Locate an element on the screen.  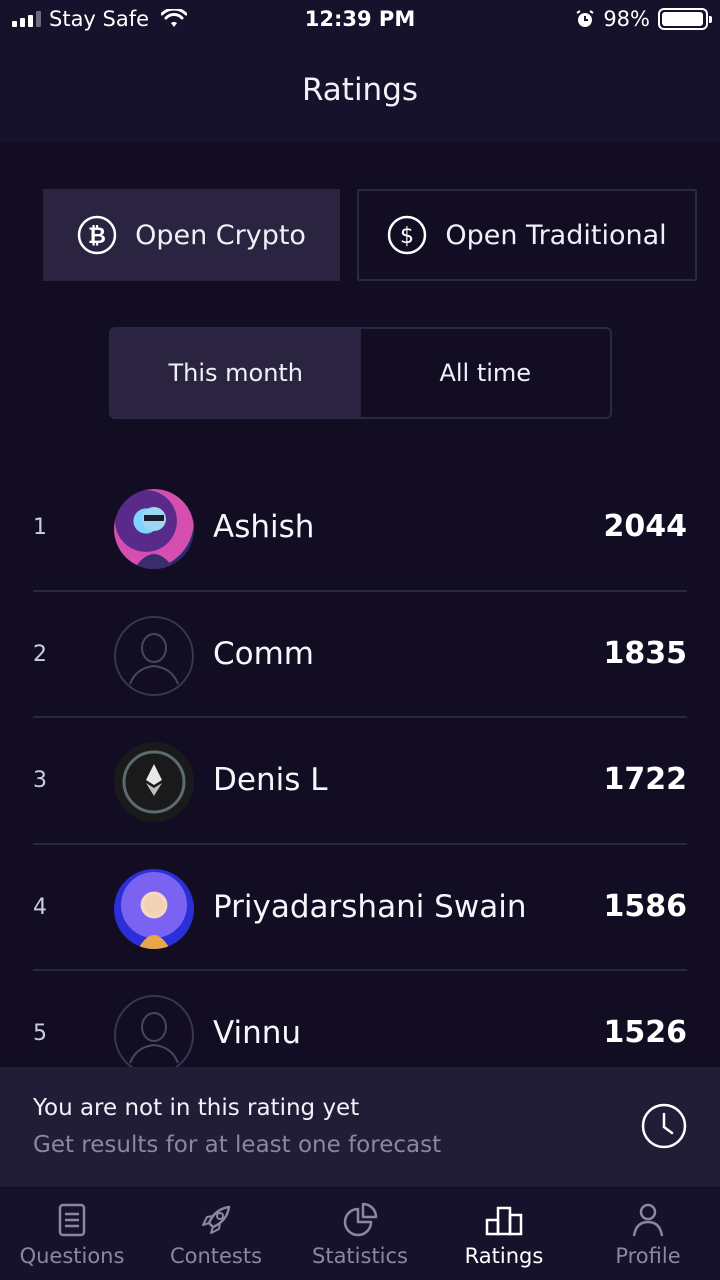
user-name: Vinnu is located at coordinates (257, 1033).